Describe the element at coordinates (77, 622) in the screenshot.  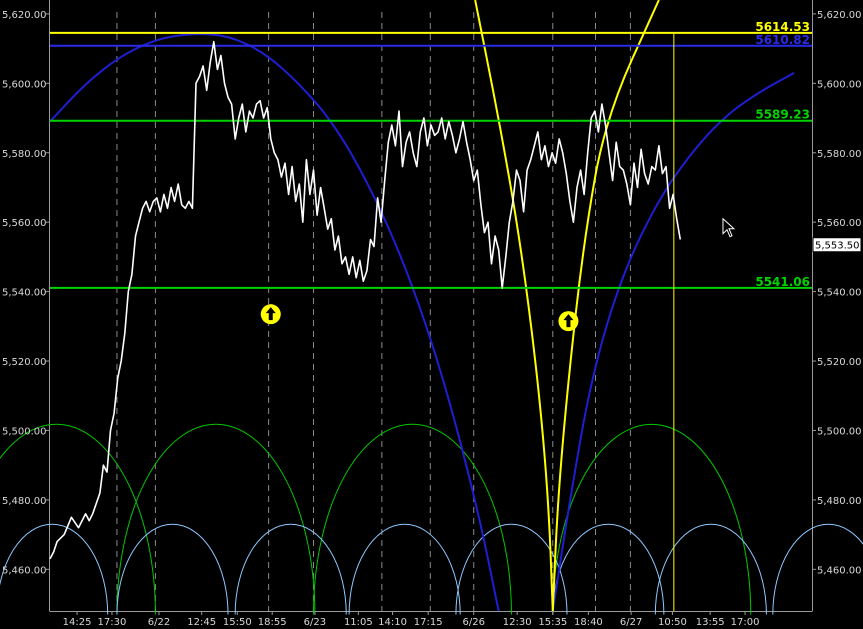
I see `x-tick-label: 14:25` at that location.